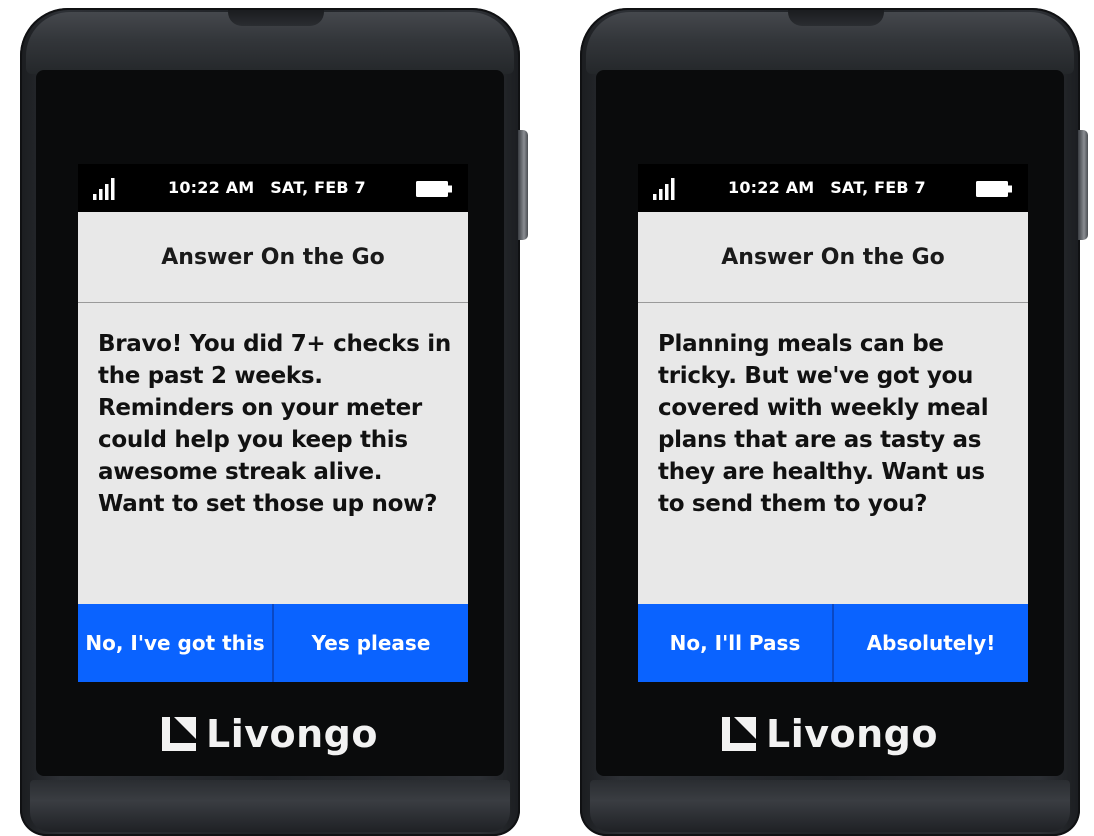  What do you see at coordinates (931, 643) in the screenshot?
I see `accept-button: Absolutely!` at bounding box center [931, 643].